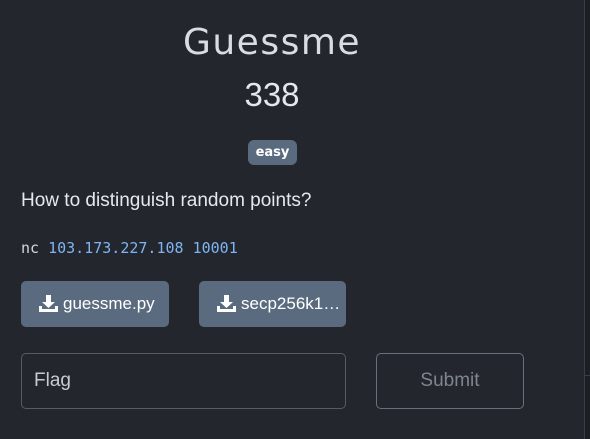  I want to click on modal-edge-tick, so click(587, 375).